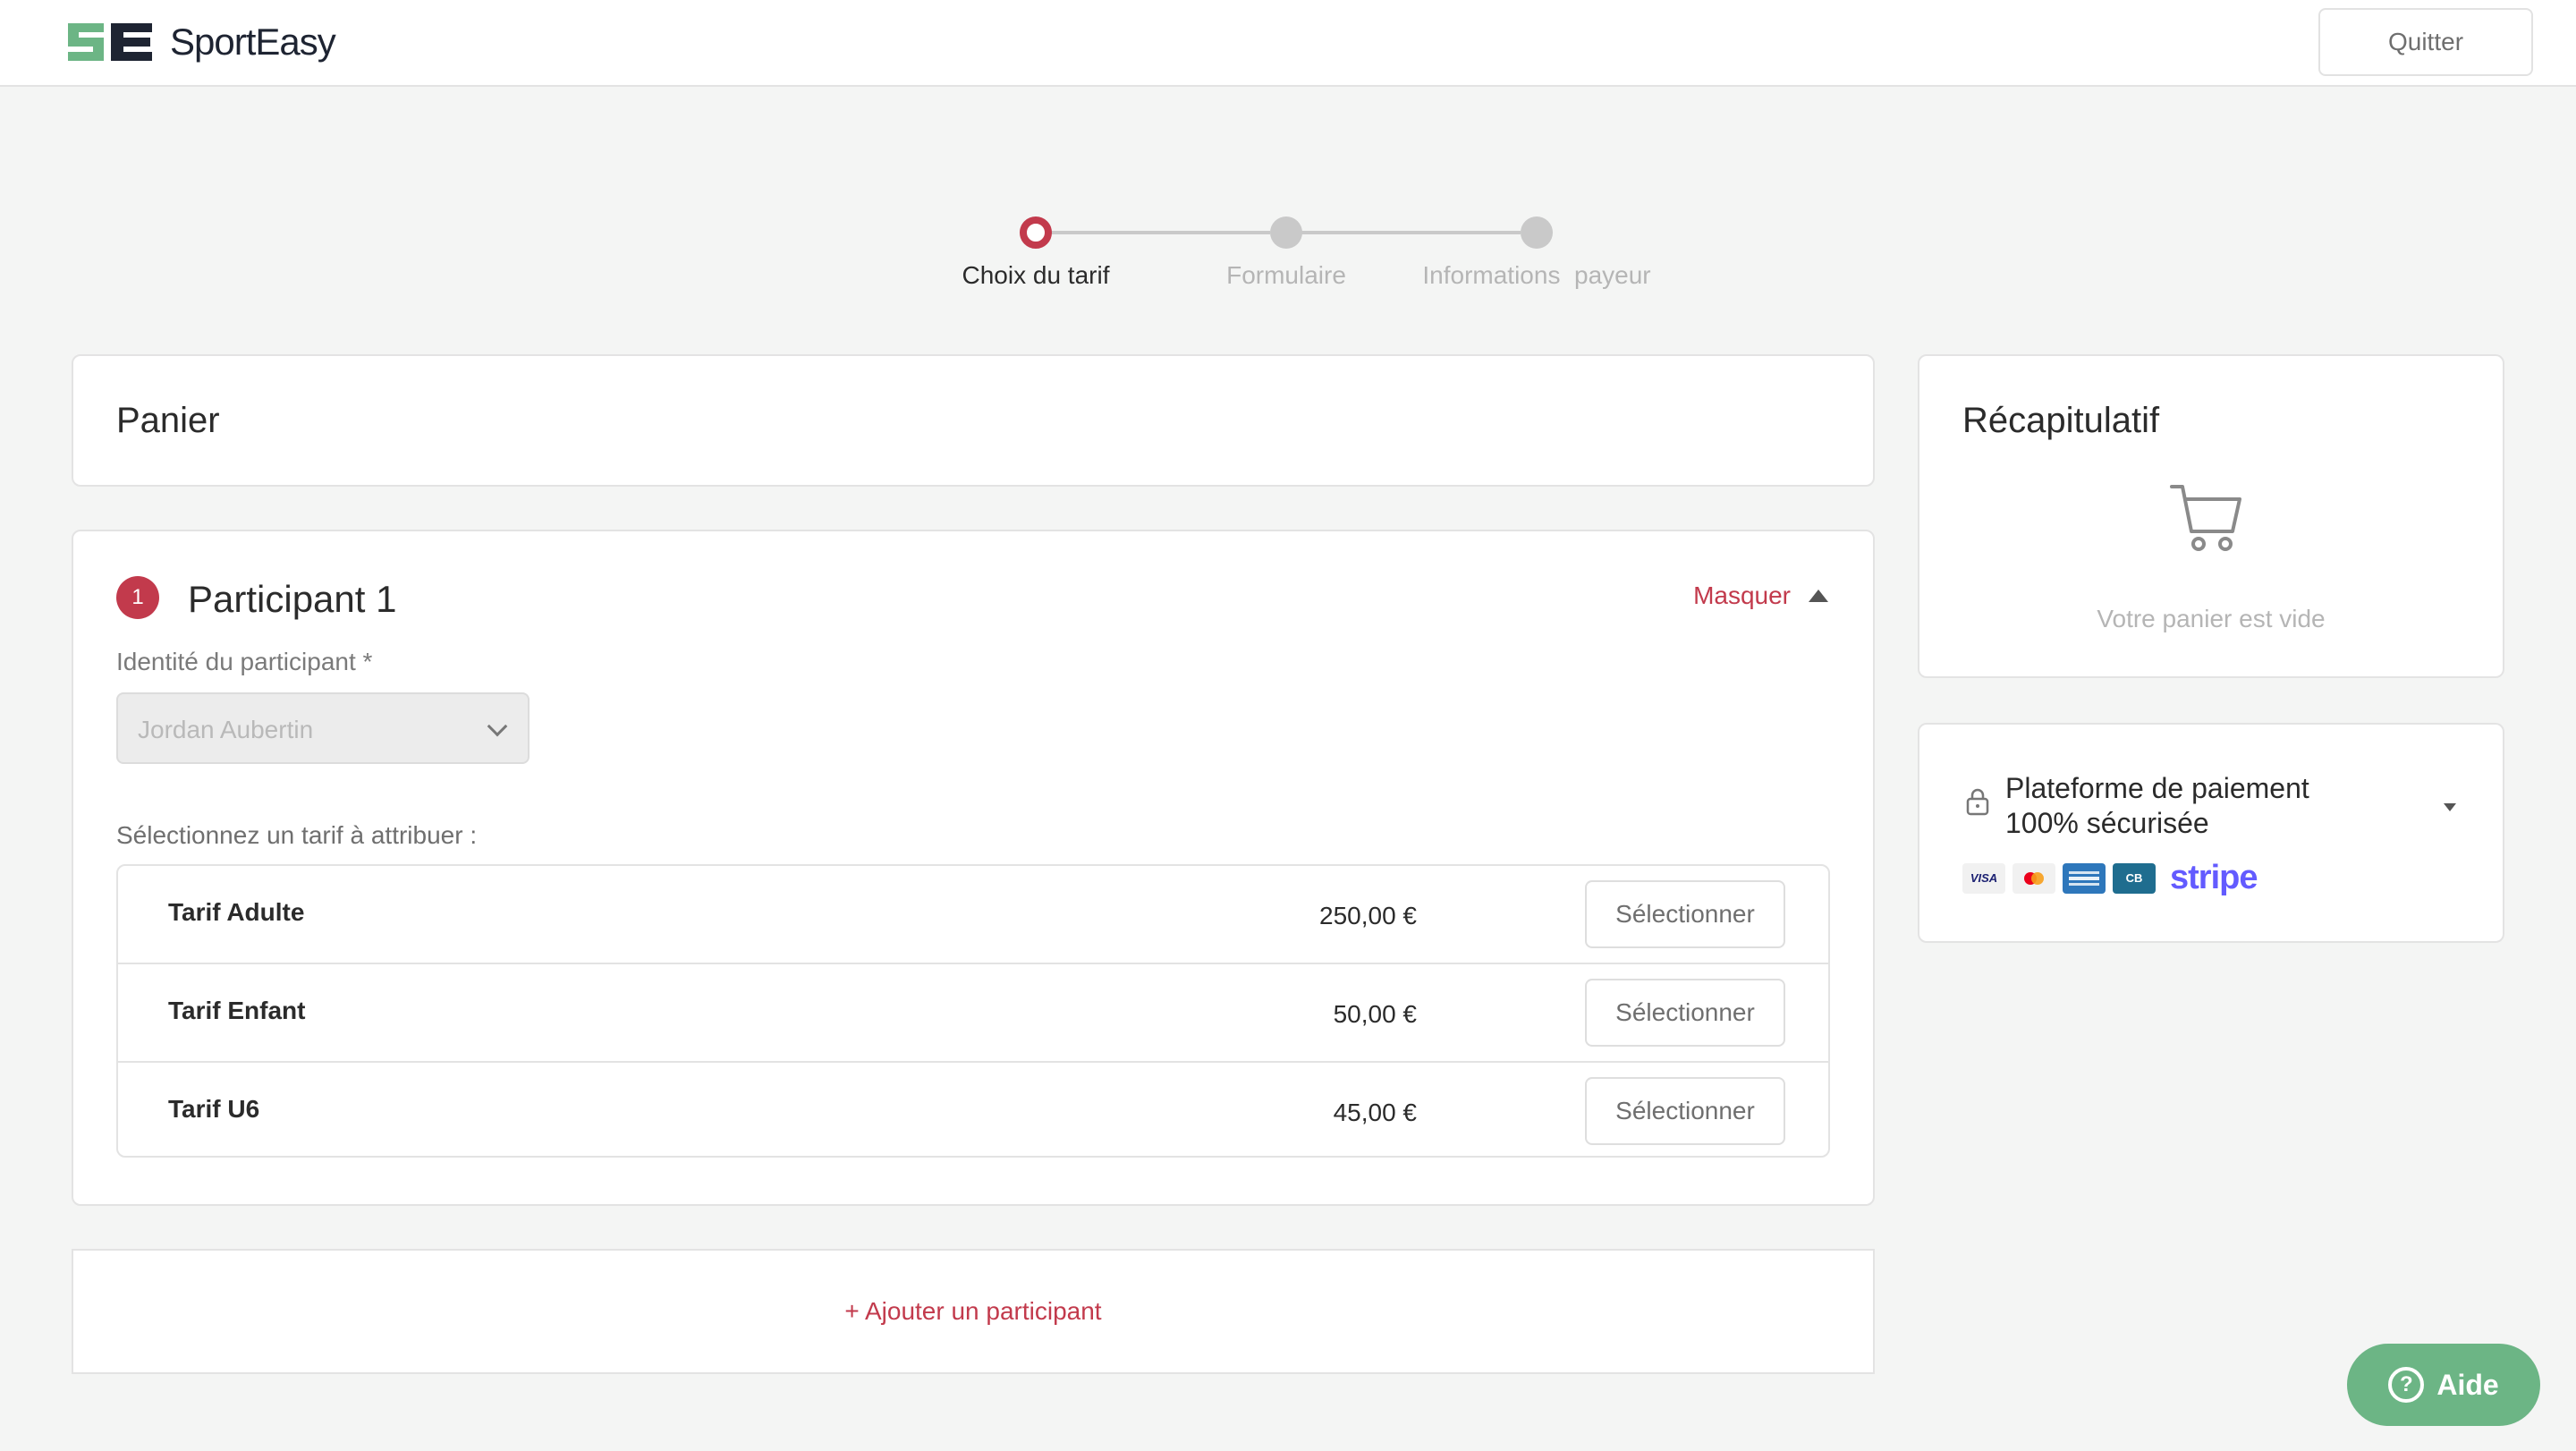 The height and width of the screenshot is (1451, 2576). What do you see at coordinates (497, 726) in the screenshot?
I see `chevron-down-icon` at bounding box center [497, 726].